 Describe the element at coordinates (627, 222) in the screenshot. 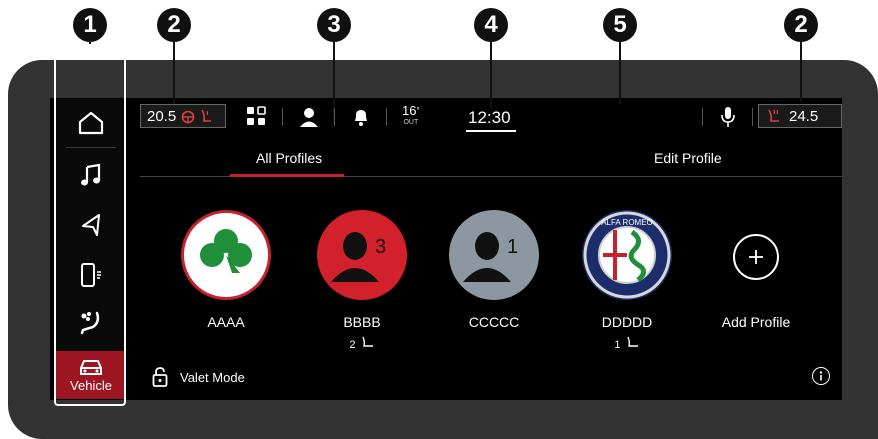

I see `svg-text: ALFA ROMEO` at that location.